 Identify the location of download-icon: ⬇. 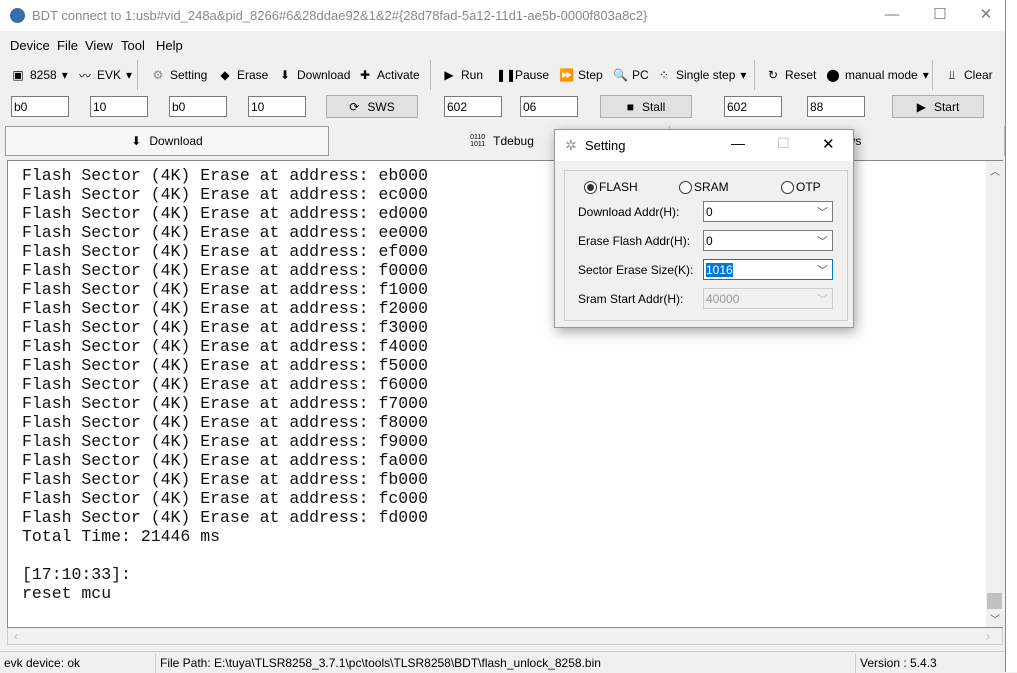
(136, 141).